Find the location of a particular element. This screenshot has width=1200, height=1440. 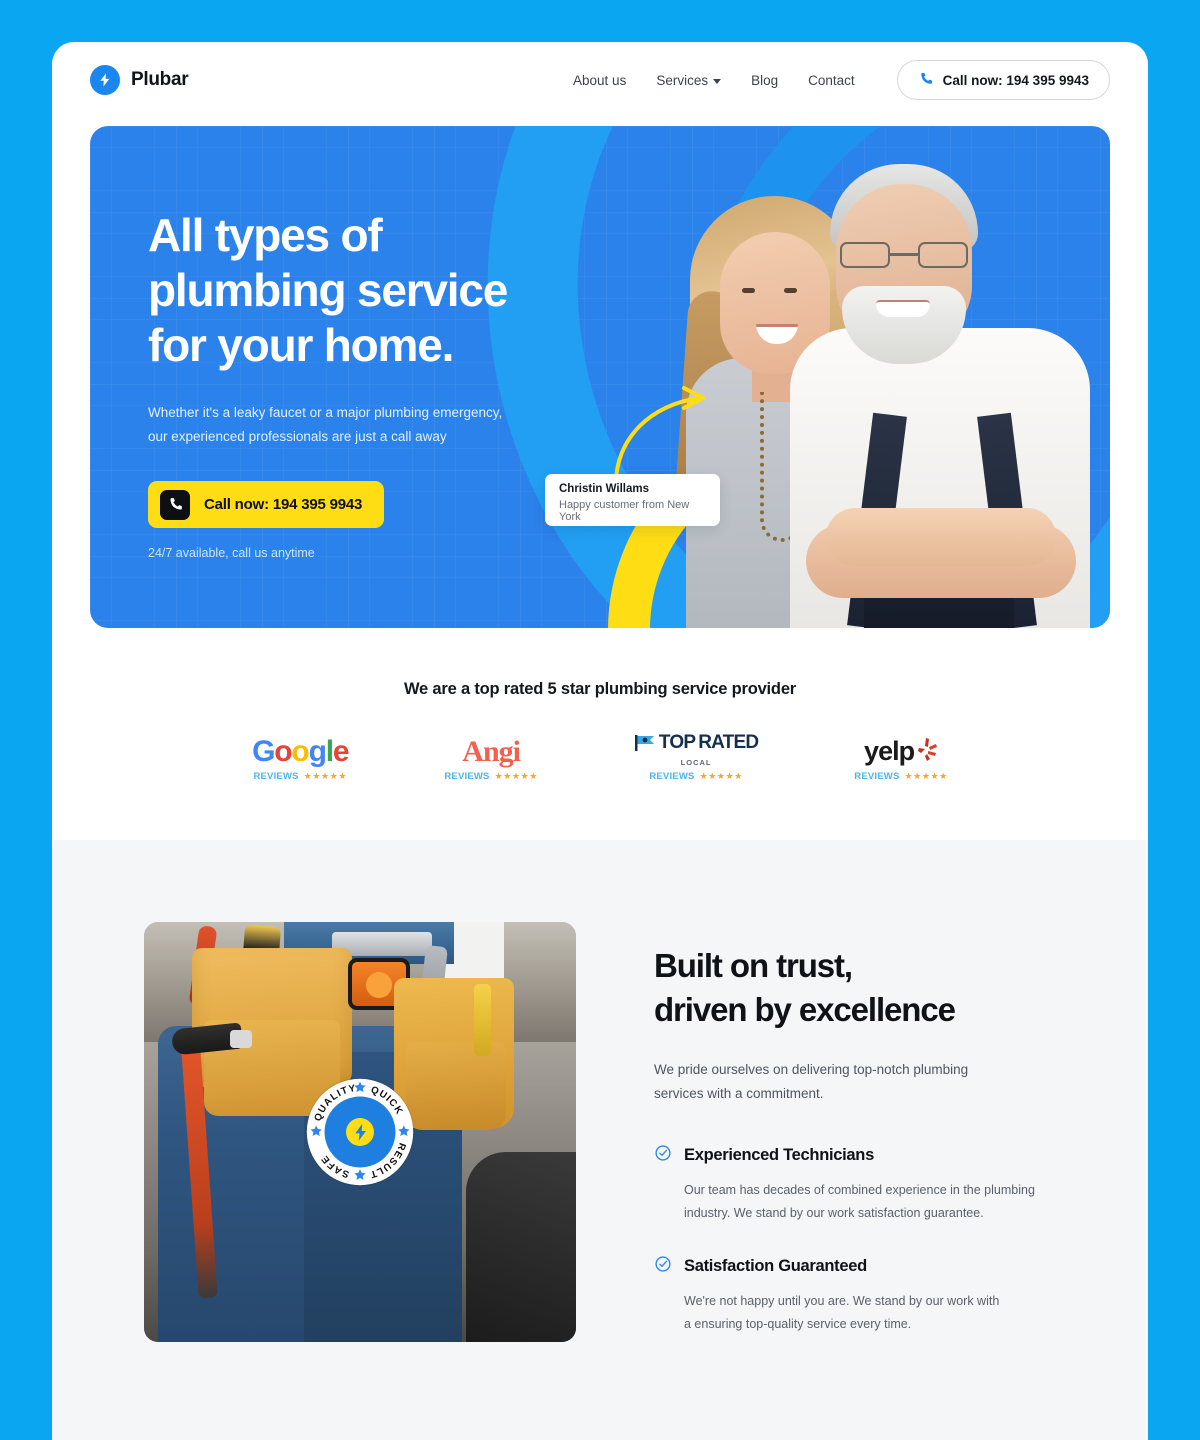

hero-availability-note: 24/7 available, call us anytime is located at coordinates (231, 553).